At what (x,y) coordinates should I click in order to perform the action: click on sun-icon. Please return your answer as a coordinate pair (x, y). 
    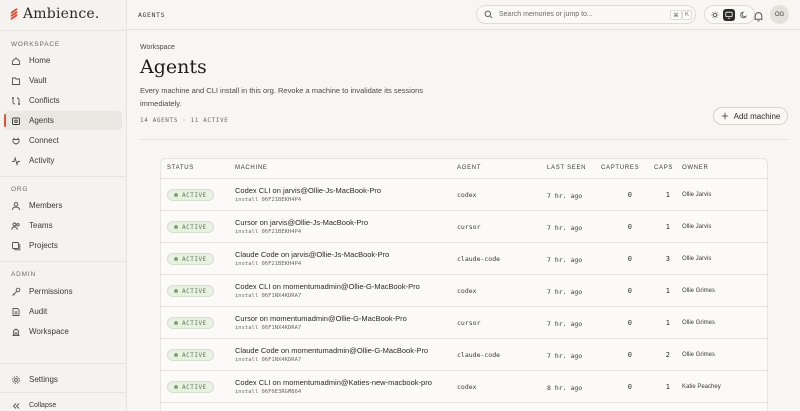
    Looking at the image, I should click on (715, 14).